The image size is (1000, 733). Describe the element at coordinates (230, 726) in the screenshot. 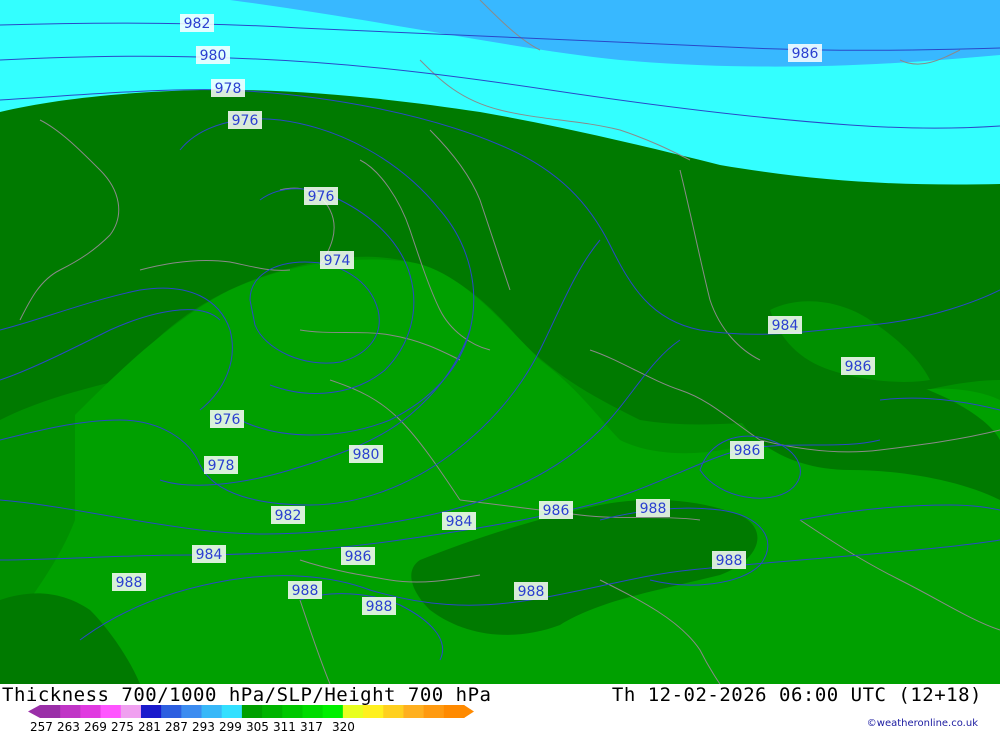

I see `scale-tick-label: 299` at that location.